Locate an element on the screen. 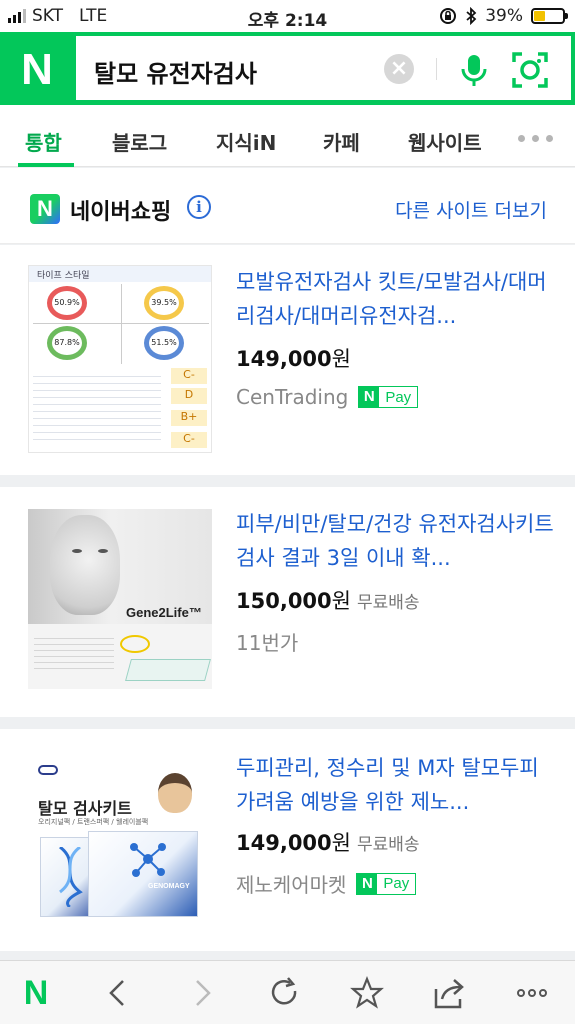 Image resolution: width=575 pixels, height=1024 pixels. active-tab-indicator is located at coordinates (46, 165).